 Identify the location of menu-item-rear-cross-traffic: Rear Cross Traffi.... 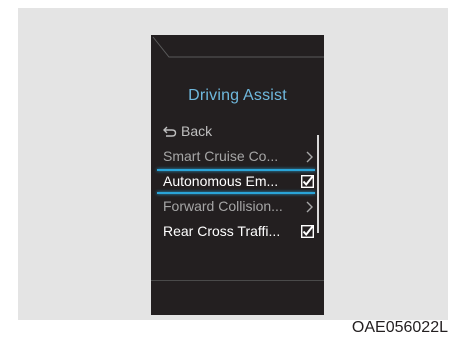
(237, 231).